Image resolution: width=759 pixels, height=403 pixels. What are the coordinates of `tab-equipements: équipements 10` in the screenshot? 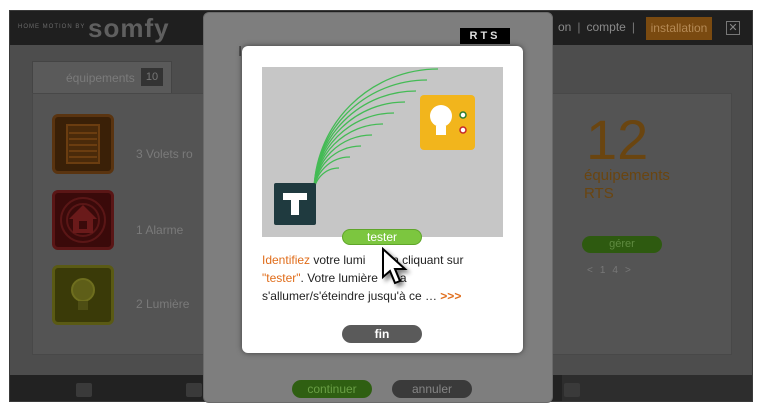 It's located at (102, 77).